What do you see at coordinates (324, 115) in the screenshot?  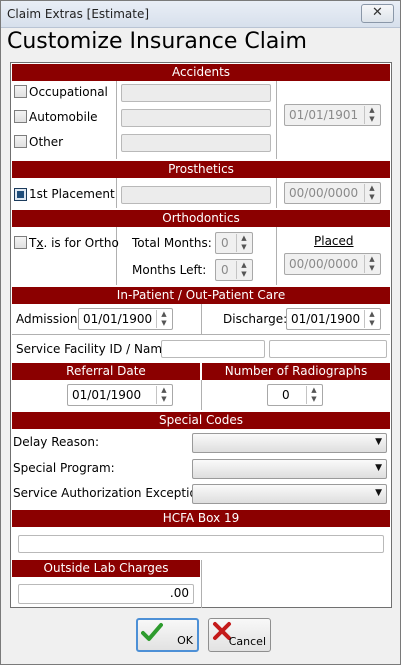 I see `accident-date-value: 01/01/1901` at bounding box center [324, 115].